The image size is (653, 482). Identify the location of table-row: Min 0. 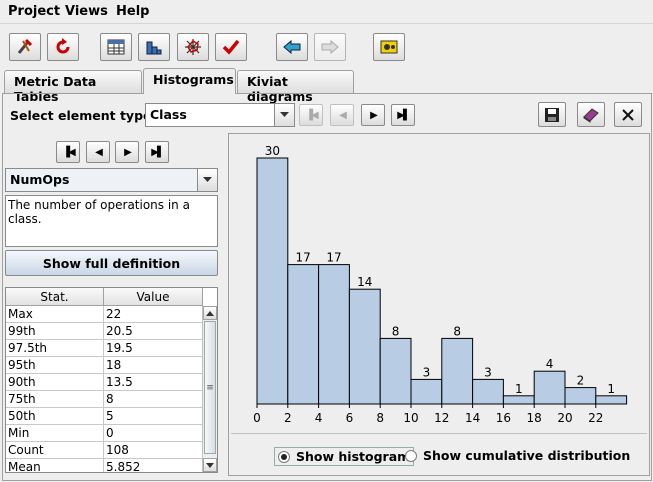
(104, 433).